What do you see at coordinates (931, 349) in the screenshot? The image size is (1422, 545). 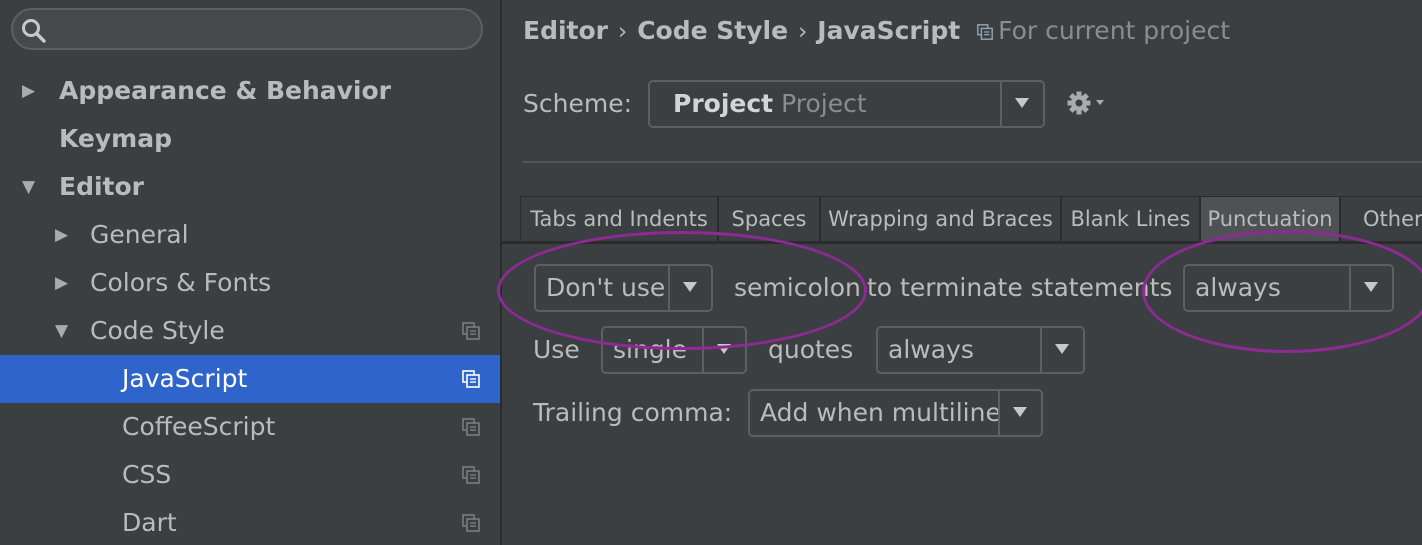 I see `quote-scope-value: always` at bounding box center [931, 349].